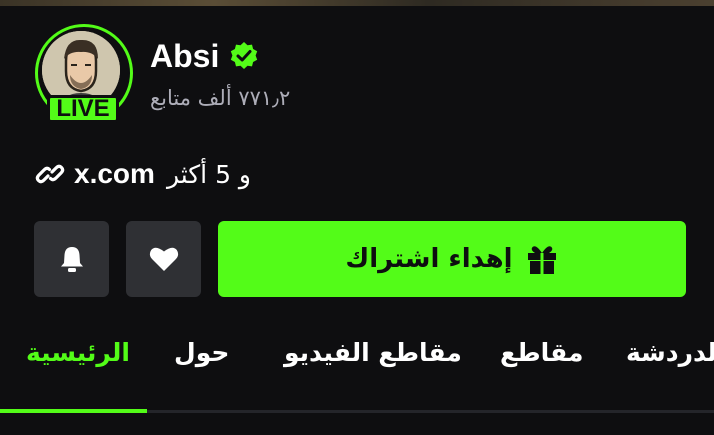 The width and height of the screenshot is (714, 435). Describe the element at coordinates (373, 352) in the screenshot. I see `tab-videos: مقاطع الفيديو` at that location.